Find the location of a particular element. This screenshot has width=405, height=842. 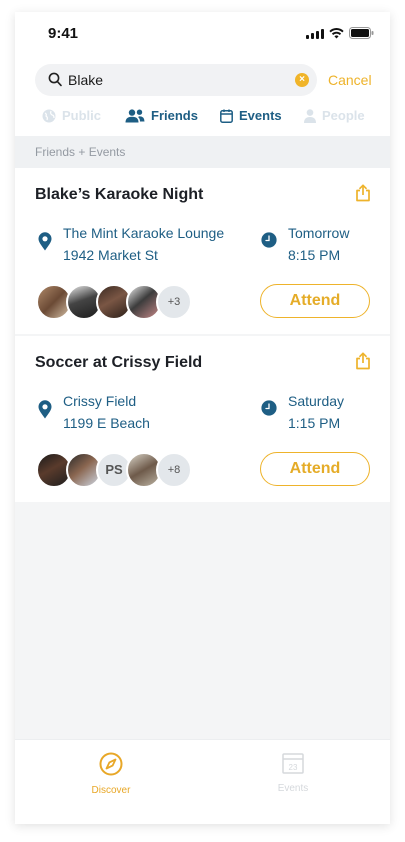

search-row: × Cancel is located at coordinates (205, 80).